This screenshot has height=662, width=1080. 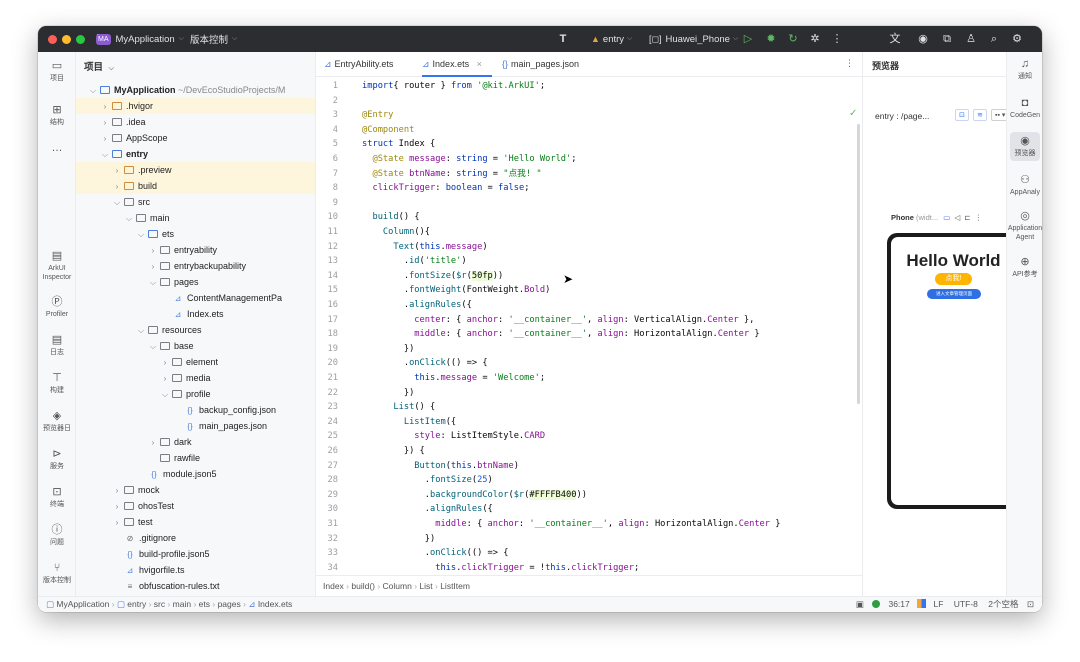 I want to click on code-line: this.message = 'Welcome';, so click(x=453, y=378).